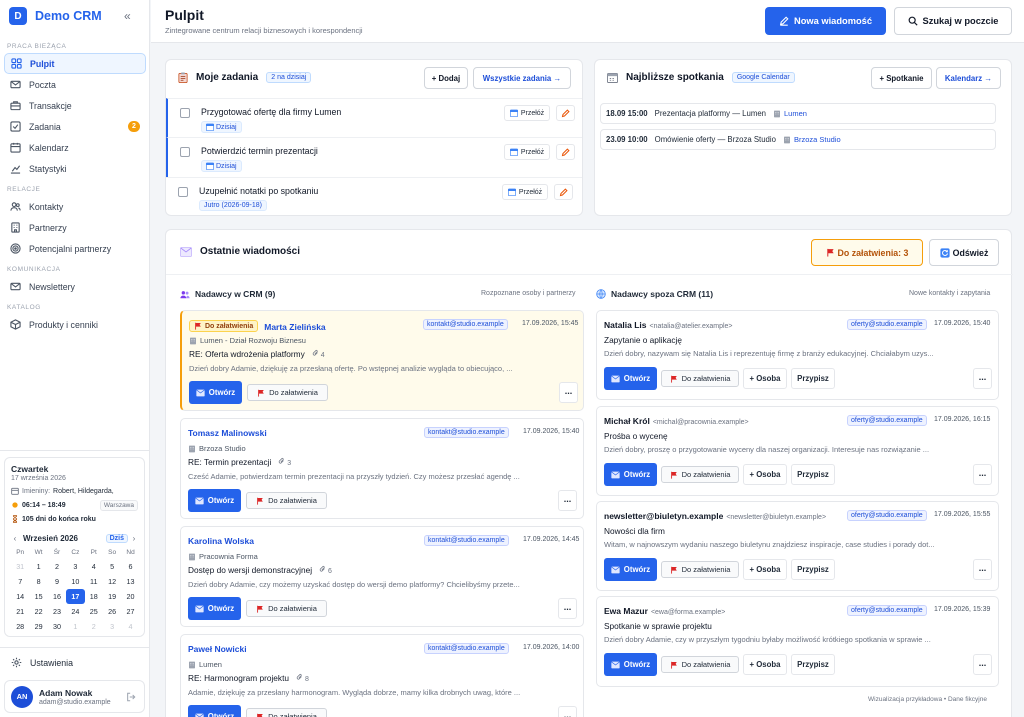  I want to click on sender-name: Marta Zielińska, so click(294, 327).